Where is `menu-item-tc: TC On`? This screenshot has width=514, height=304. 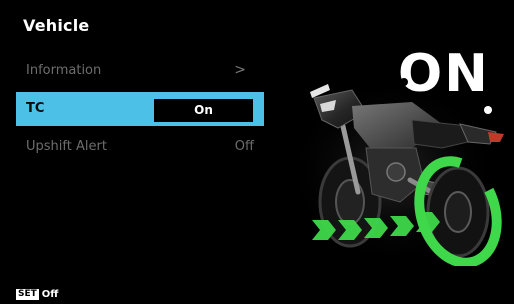
menu-item-tc: TC On is located at coordinates (140, 109).